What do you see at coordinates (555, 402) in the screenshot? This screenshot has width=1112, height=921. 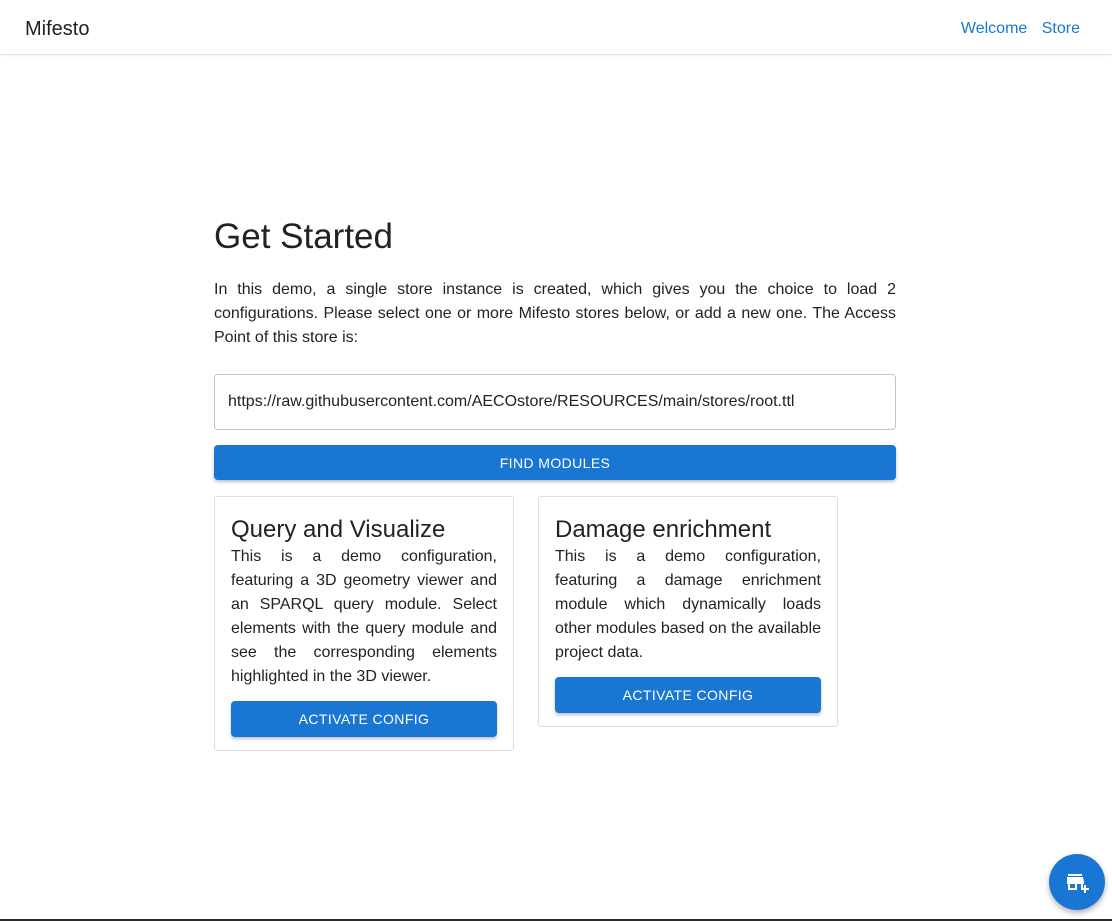 I see `access-point-input` at bounding box center [555, 402].